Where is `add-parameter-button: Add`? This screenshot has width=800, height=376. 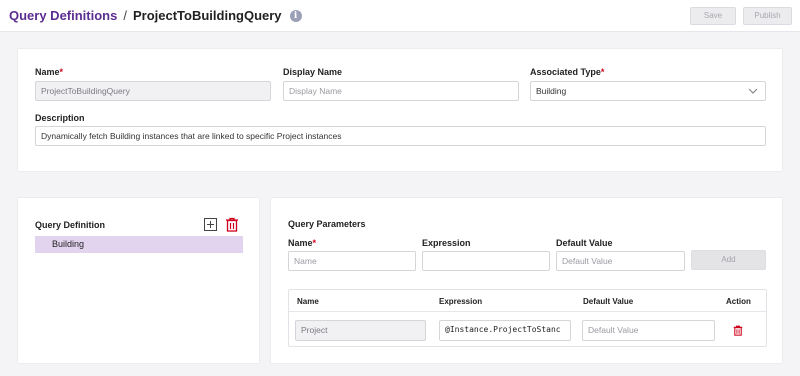 add-parameter-button: Add is located at coordinates (728, 260).